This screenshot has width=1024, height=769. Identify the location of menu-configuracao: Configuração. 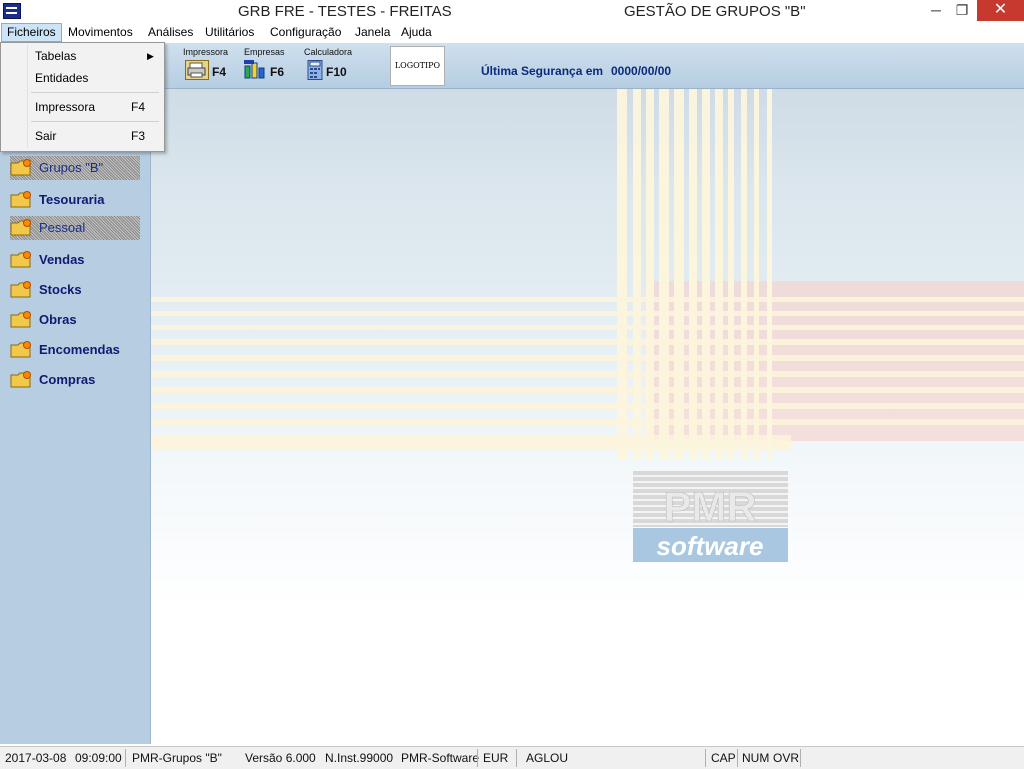
(305, 32).